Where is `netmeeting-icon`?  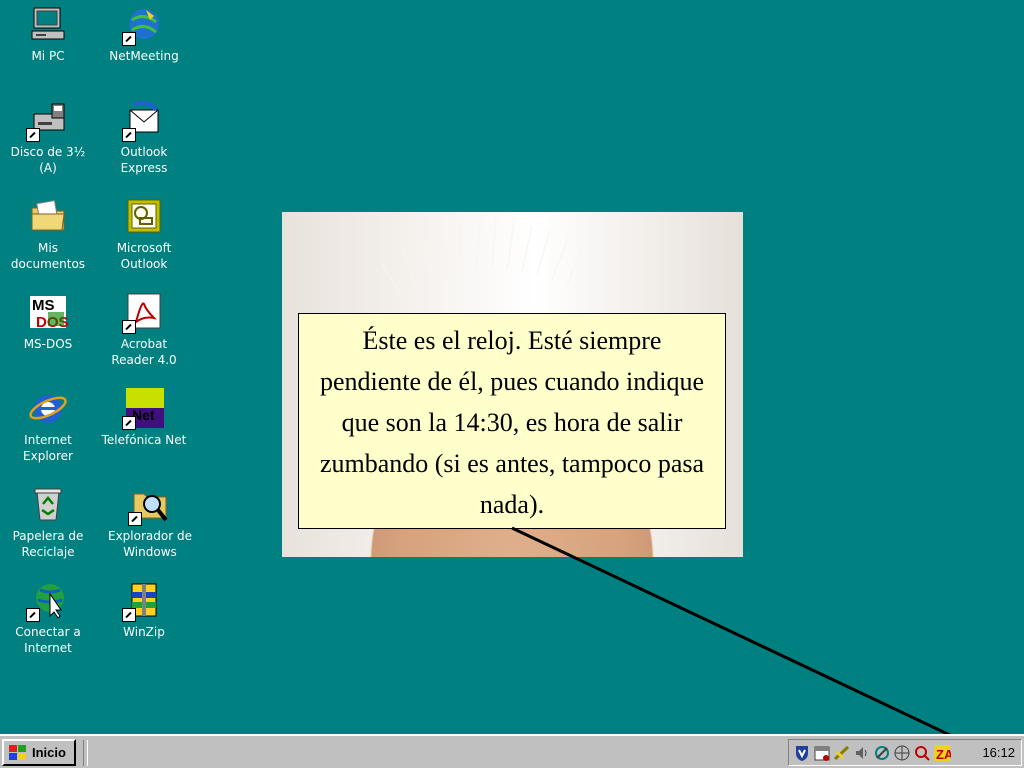
netmeeting-icon is located at coordinates (143, 25).